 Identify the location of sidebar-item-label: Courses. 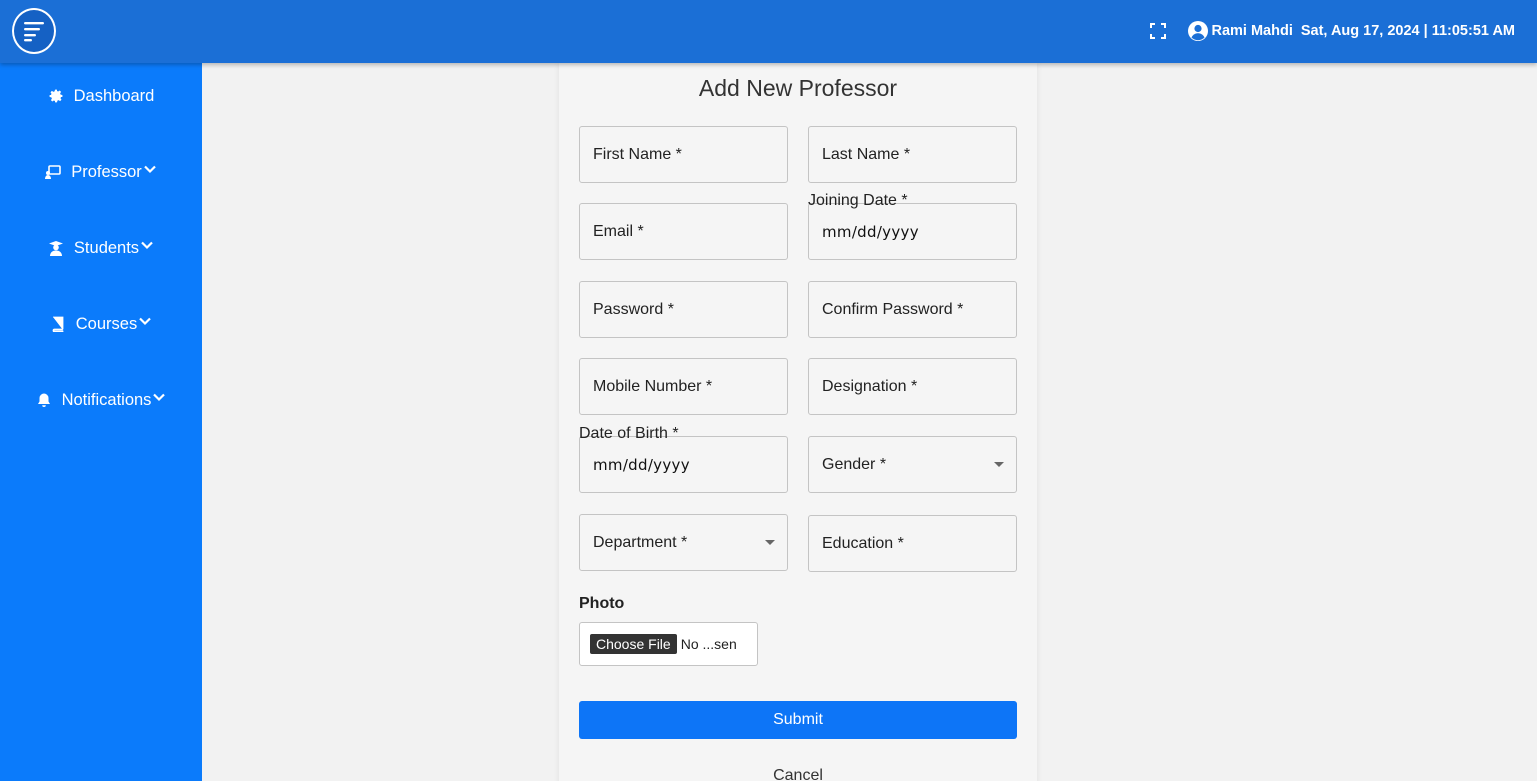
(106, 323).